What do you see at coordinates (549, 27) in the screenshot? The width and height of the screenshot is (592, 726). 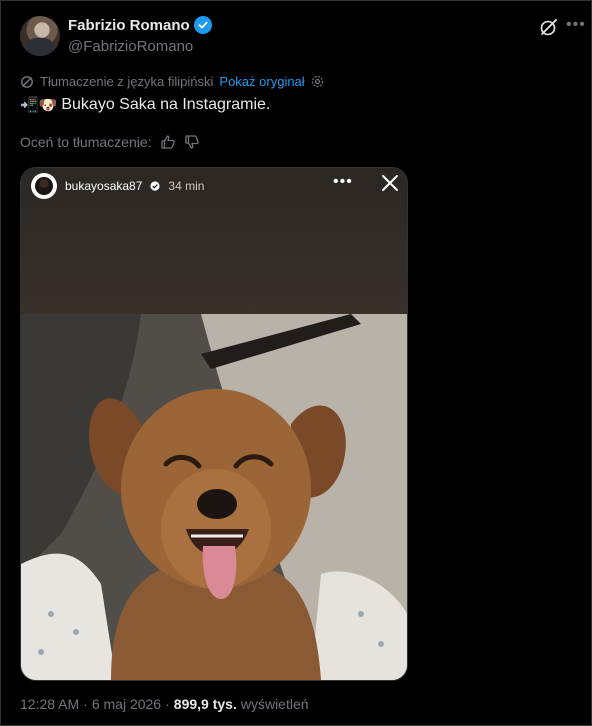 I see `grok-icon` at bounding box center [549, 27].